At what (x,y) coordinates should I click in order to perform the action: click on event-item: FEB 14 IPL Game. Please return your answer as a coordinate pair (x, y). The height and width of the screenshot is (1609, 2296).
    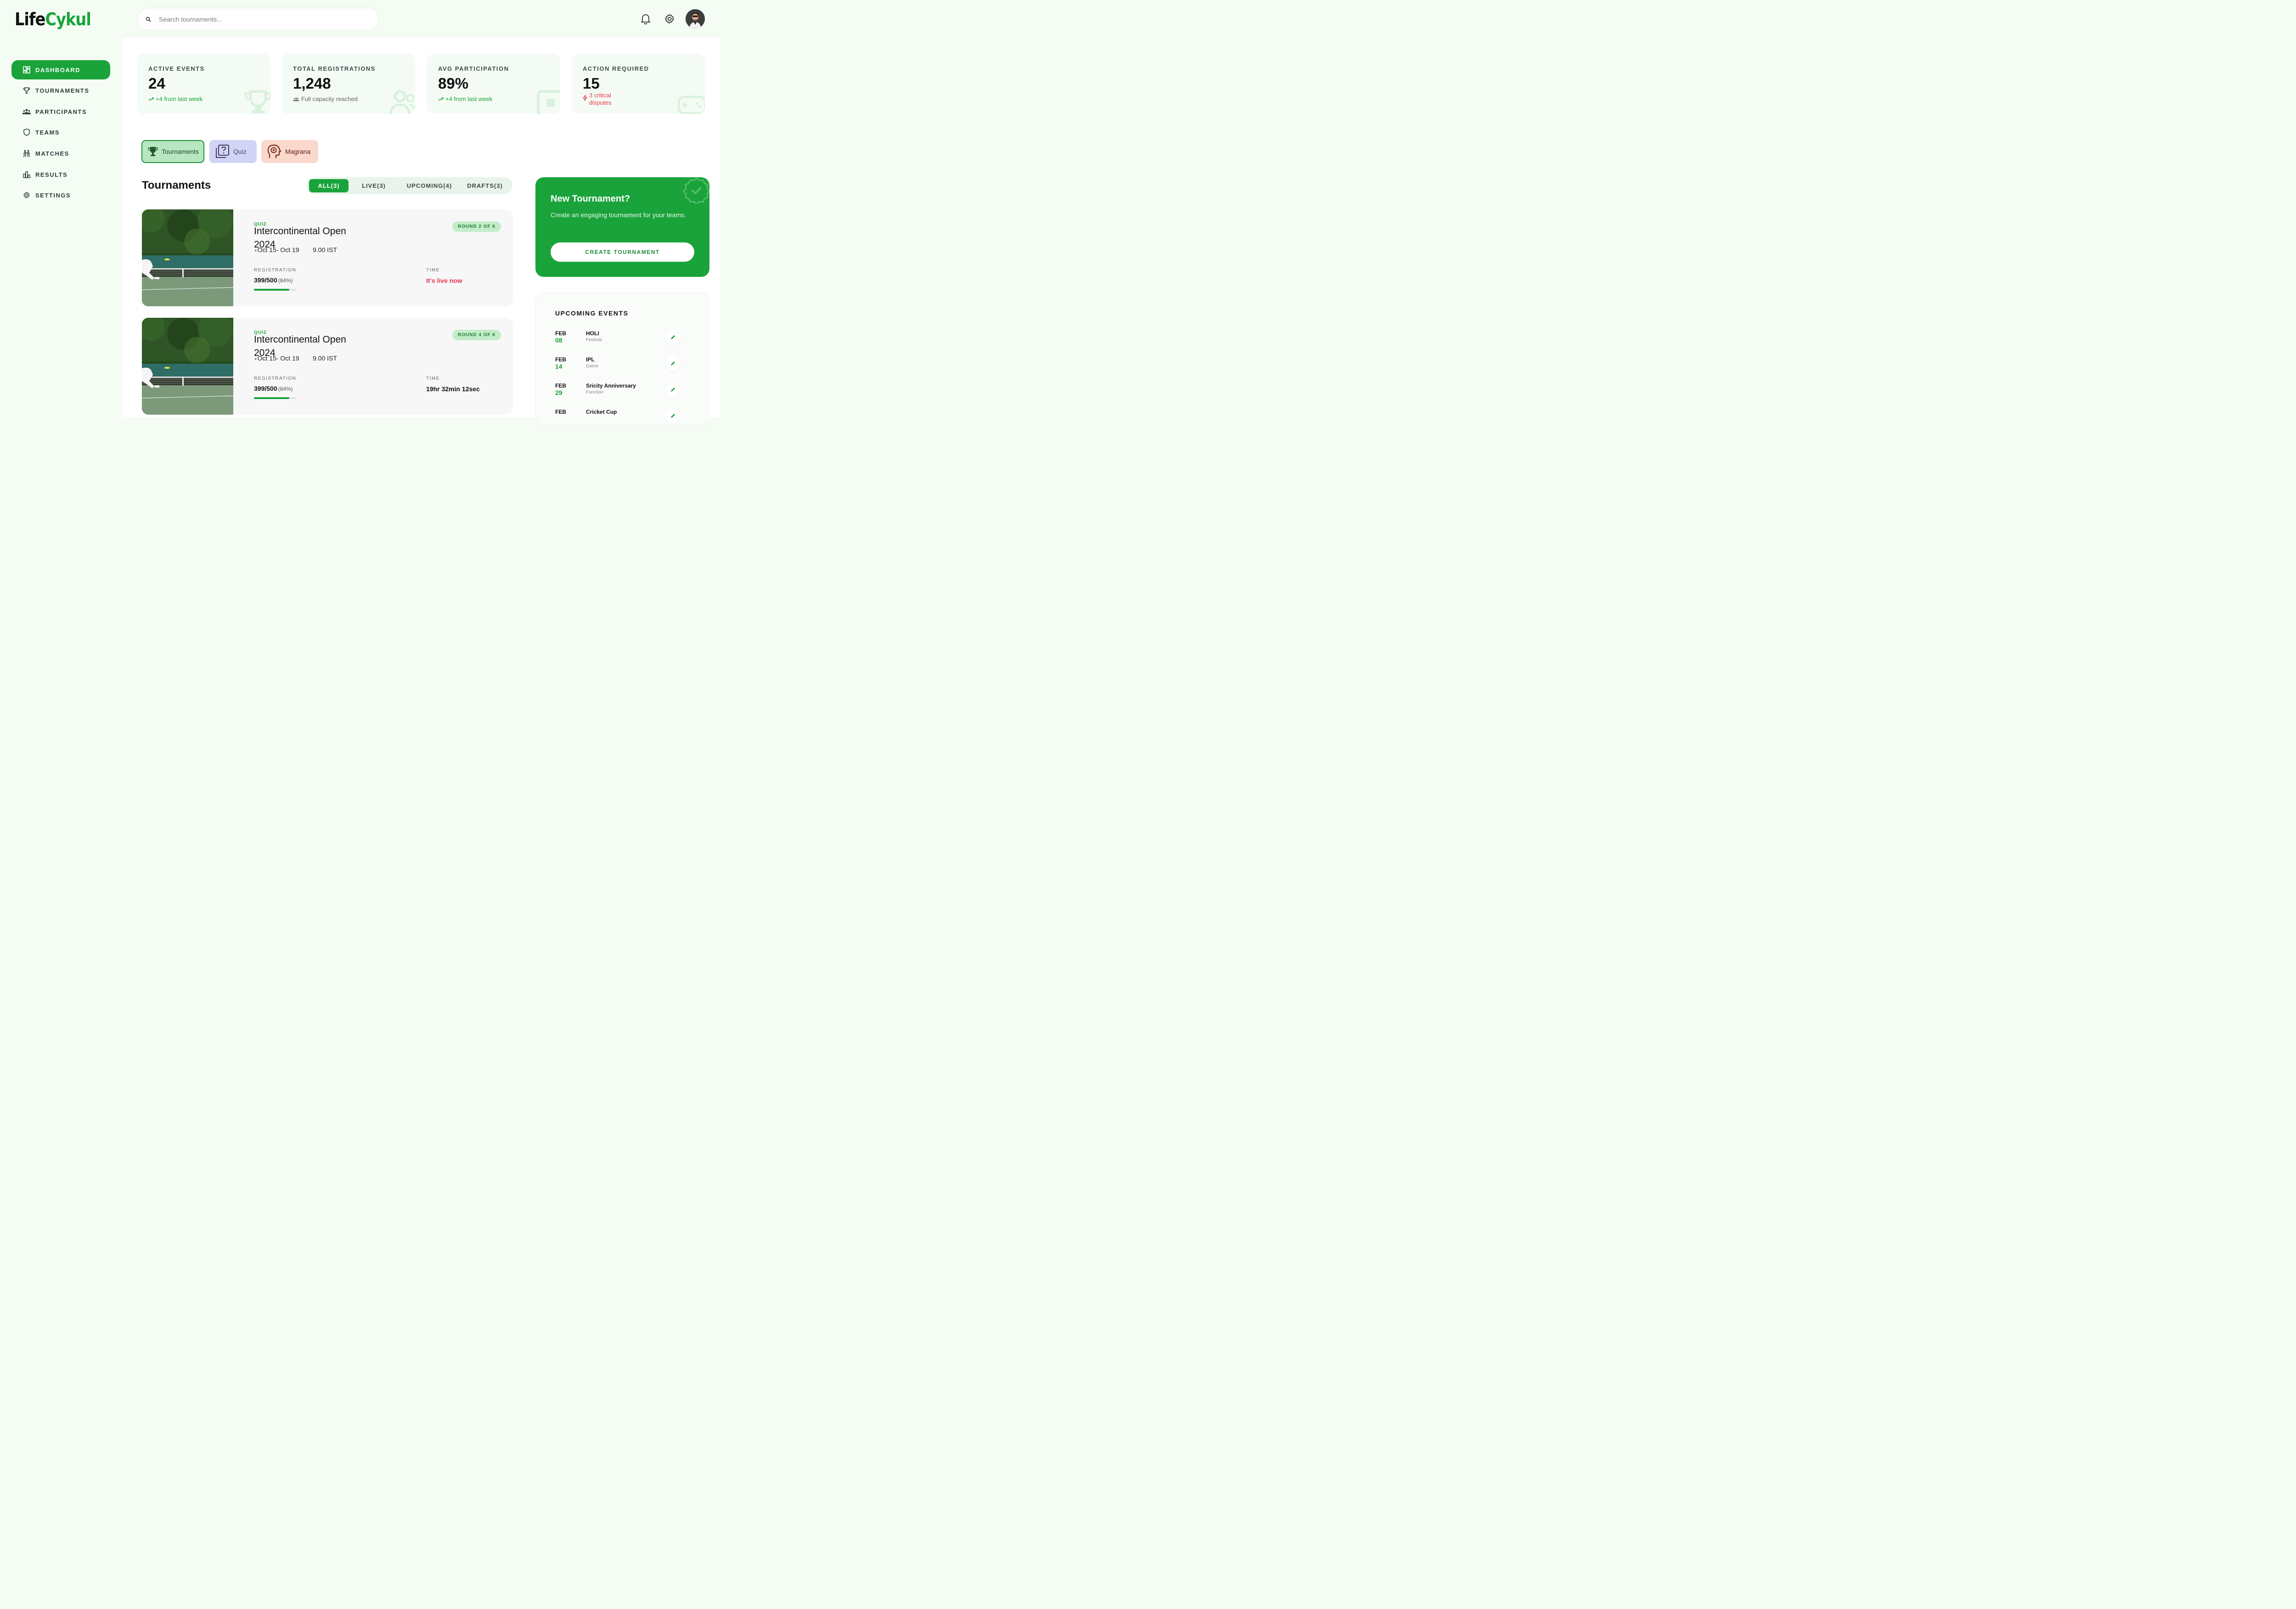
    Looking at the image, I should click on (624, 367).